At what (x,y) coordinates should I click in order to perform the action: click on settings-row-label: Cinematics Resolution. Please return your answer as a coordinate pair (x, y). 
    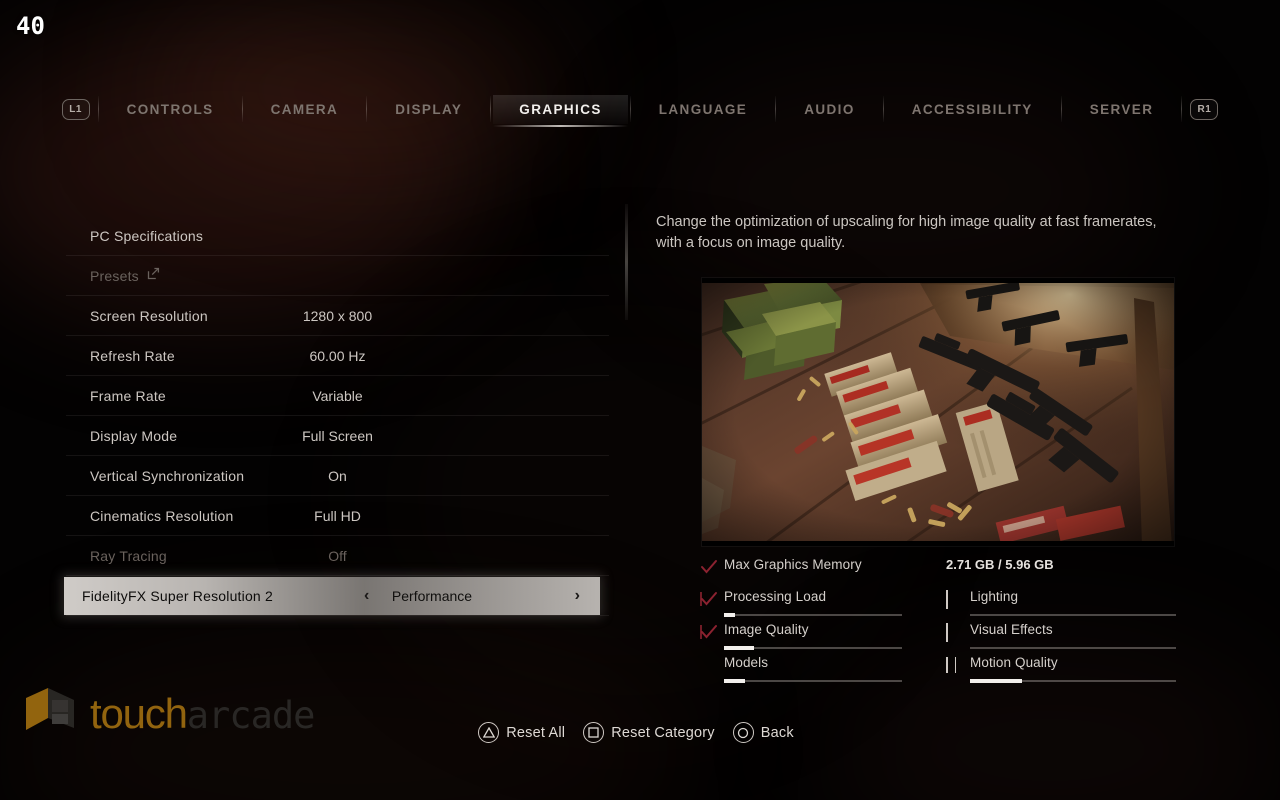
    Looking at the image, I should click on (162, 515).